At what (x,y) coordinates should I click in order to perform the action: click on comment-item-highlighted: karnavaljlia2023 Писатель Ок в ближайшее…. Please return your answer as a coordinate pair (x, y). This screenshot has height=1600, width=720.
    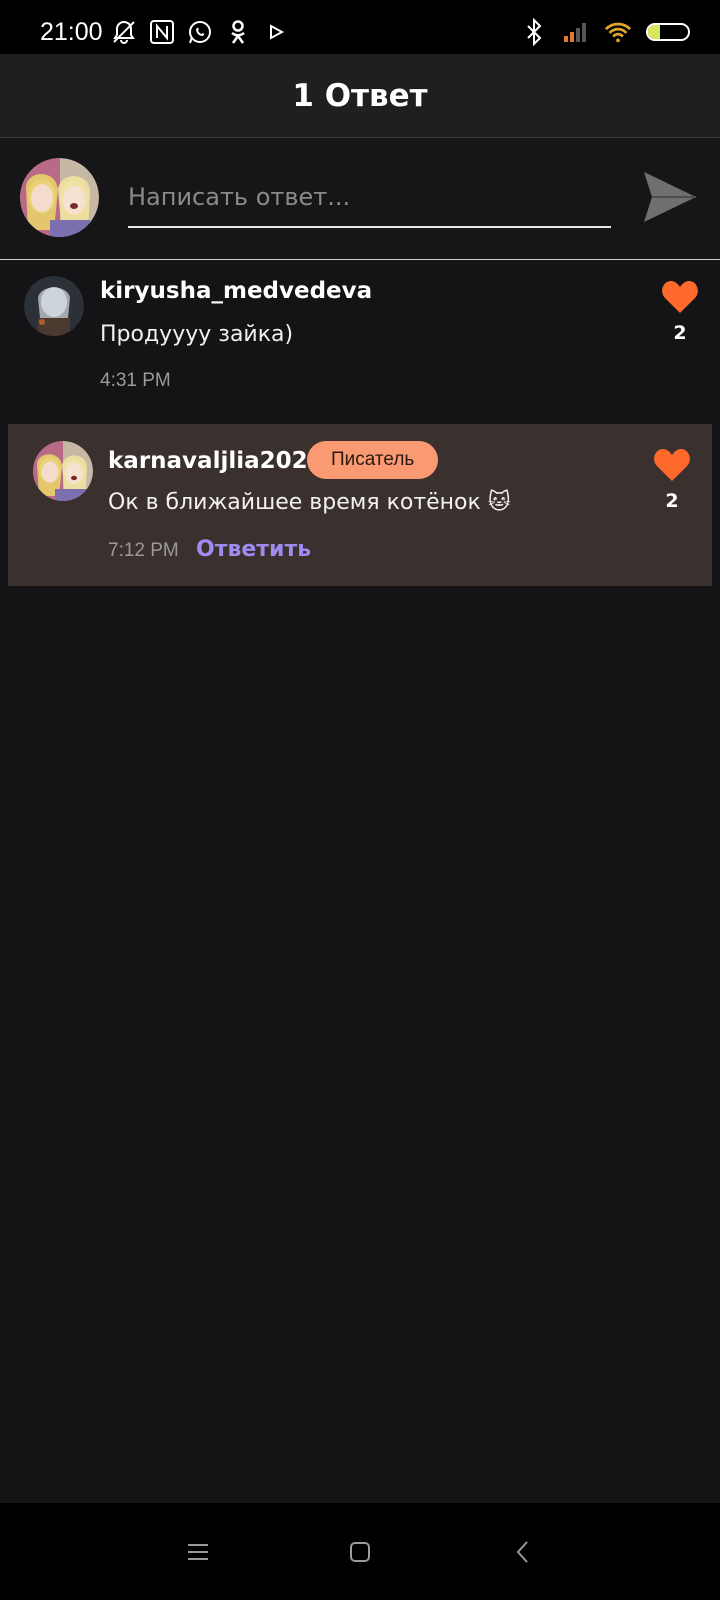
    Looking at the image, I should click on (360, 505).